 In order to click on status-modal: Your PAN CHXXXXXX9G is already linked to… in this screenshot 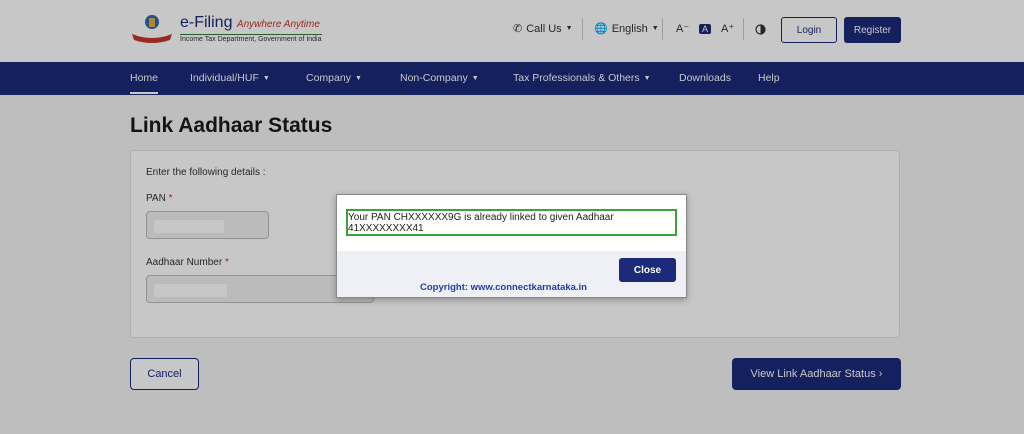, I will do `click(511, 246)`.